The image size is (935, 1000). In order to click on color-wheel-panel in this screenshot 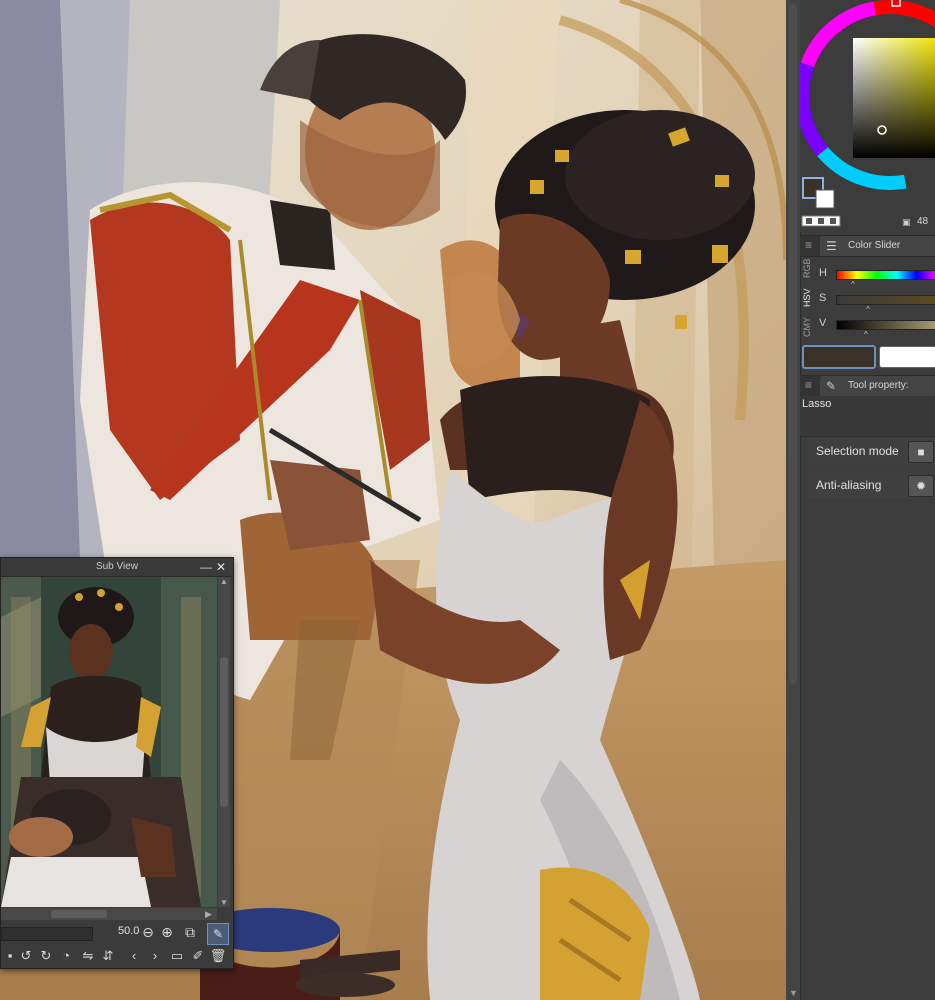, I will do `click(865, 116)`.